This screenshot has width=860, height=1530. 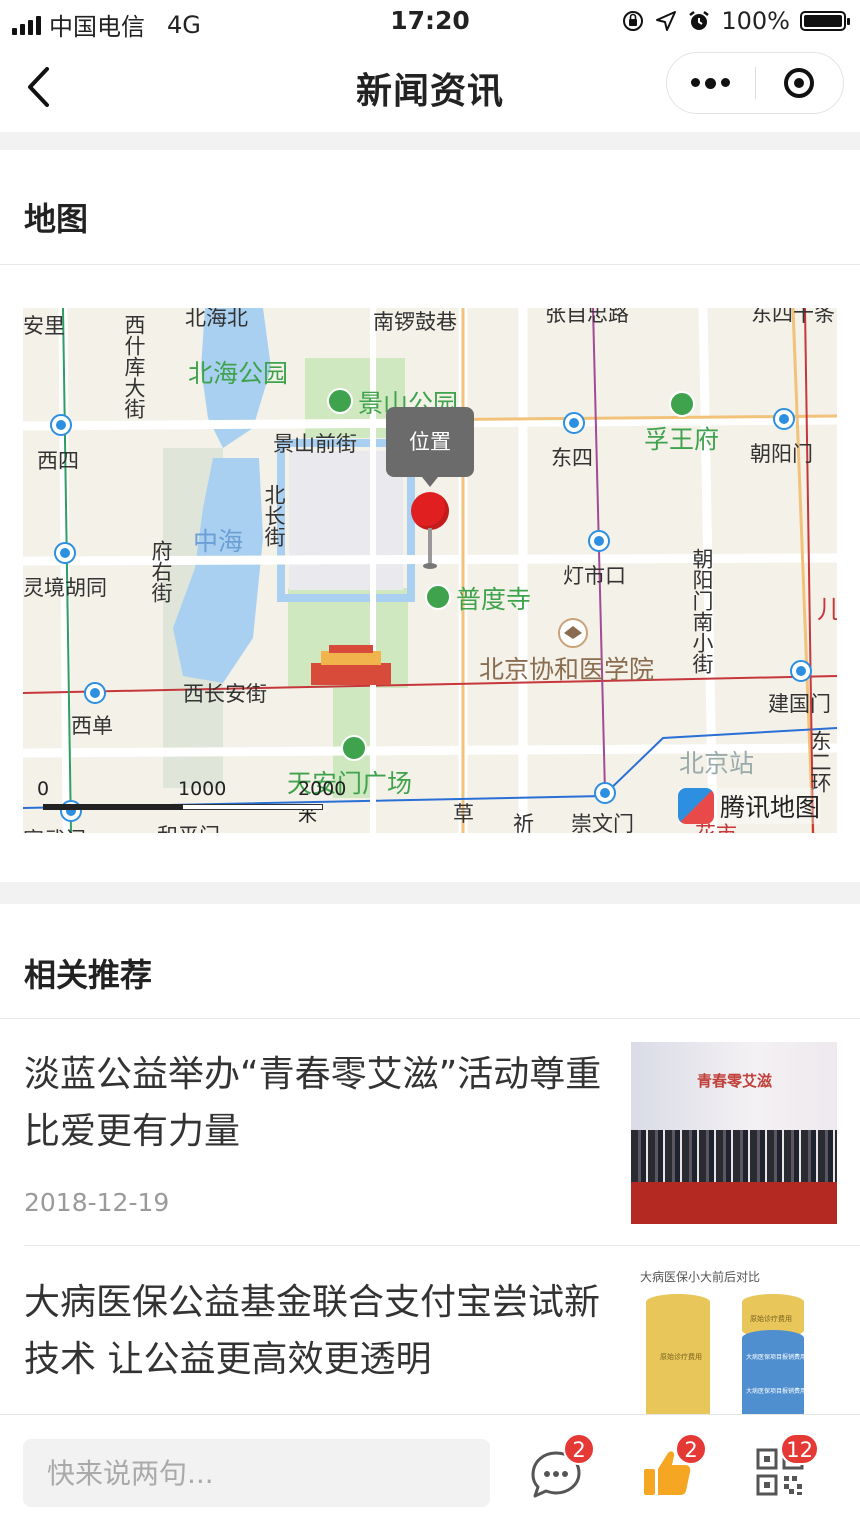 What do you see at coordinates (58, 461) in the screenshot?
I see `map-label: 西四` at bounding box center [58, 461].